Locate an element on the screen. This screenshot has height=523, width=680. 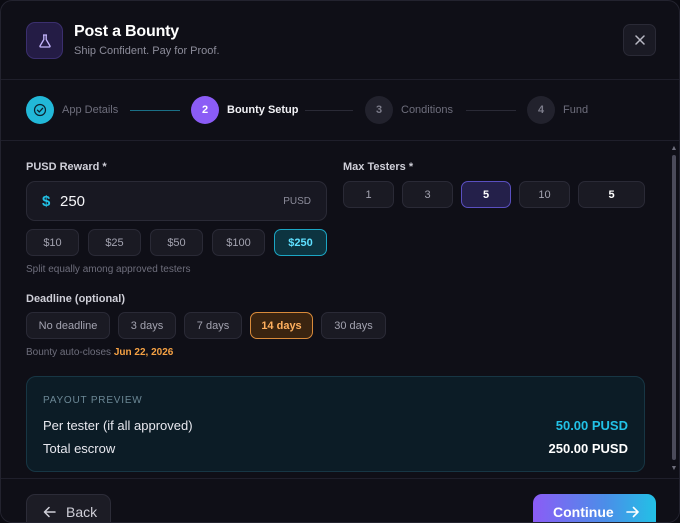
scrollbar-thumb is located at coordinates (674, 307).